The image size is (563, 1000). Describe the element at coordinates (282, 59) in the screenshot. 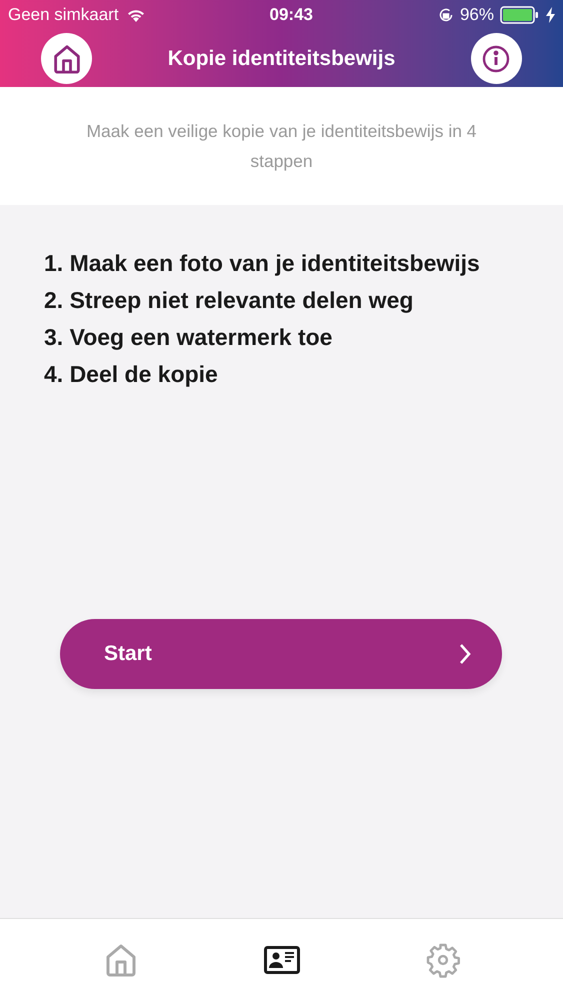

I see `screen-title: Kopie identiteitsbewijs` at that location.